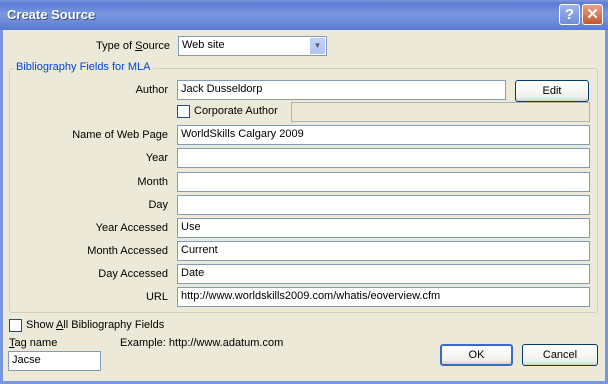 This screenshot has height=384, width=608. I want to click on day-field, so click(383, 205).